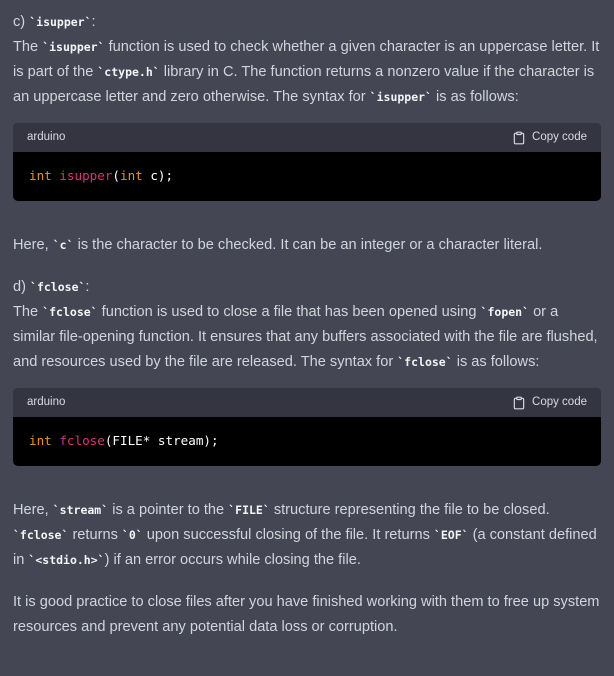  I want to click on code-body: int isupper(int c);, so click(307, 176).